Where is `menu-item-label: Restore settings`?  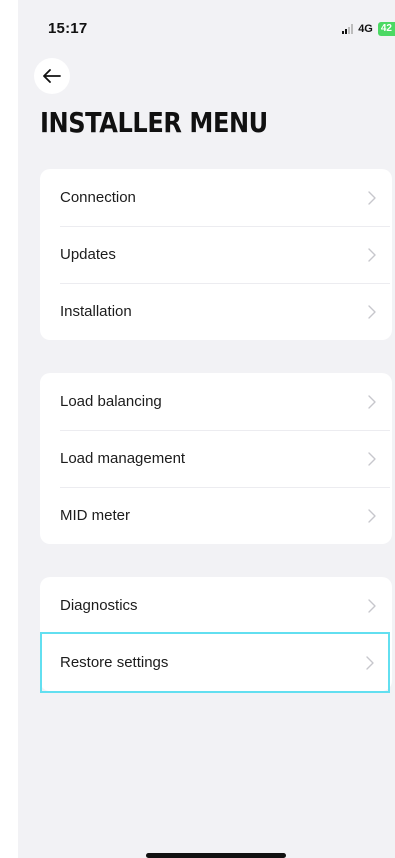
menu-item-label: Restore settings is located at coordinates (114, 662).